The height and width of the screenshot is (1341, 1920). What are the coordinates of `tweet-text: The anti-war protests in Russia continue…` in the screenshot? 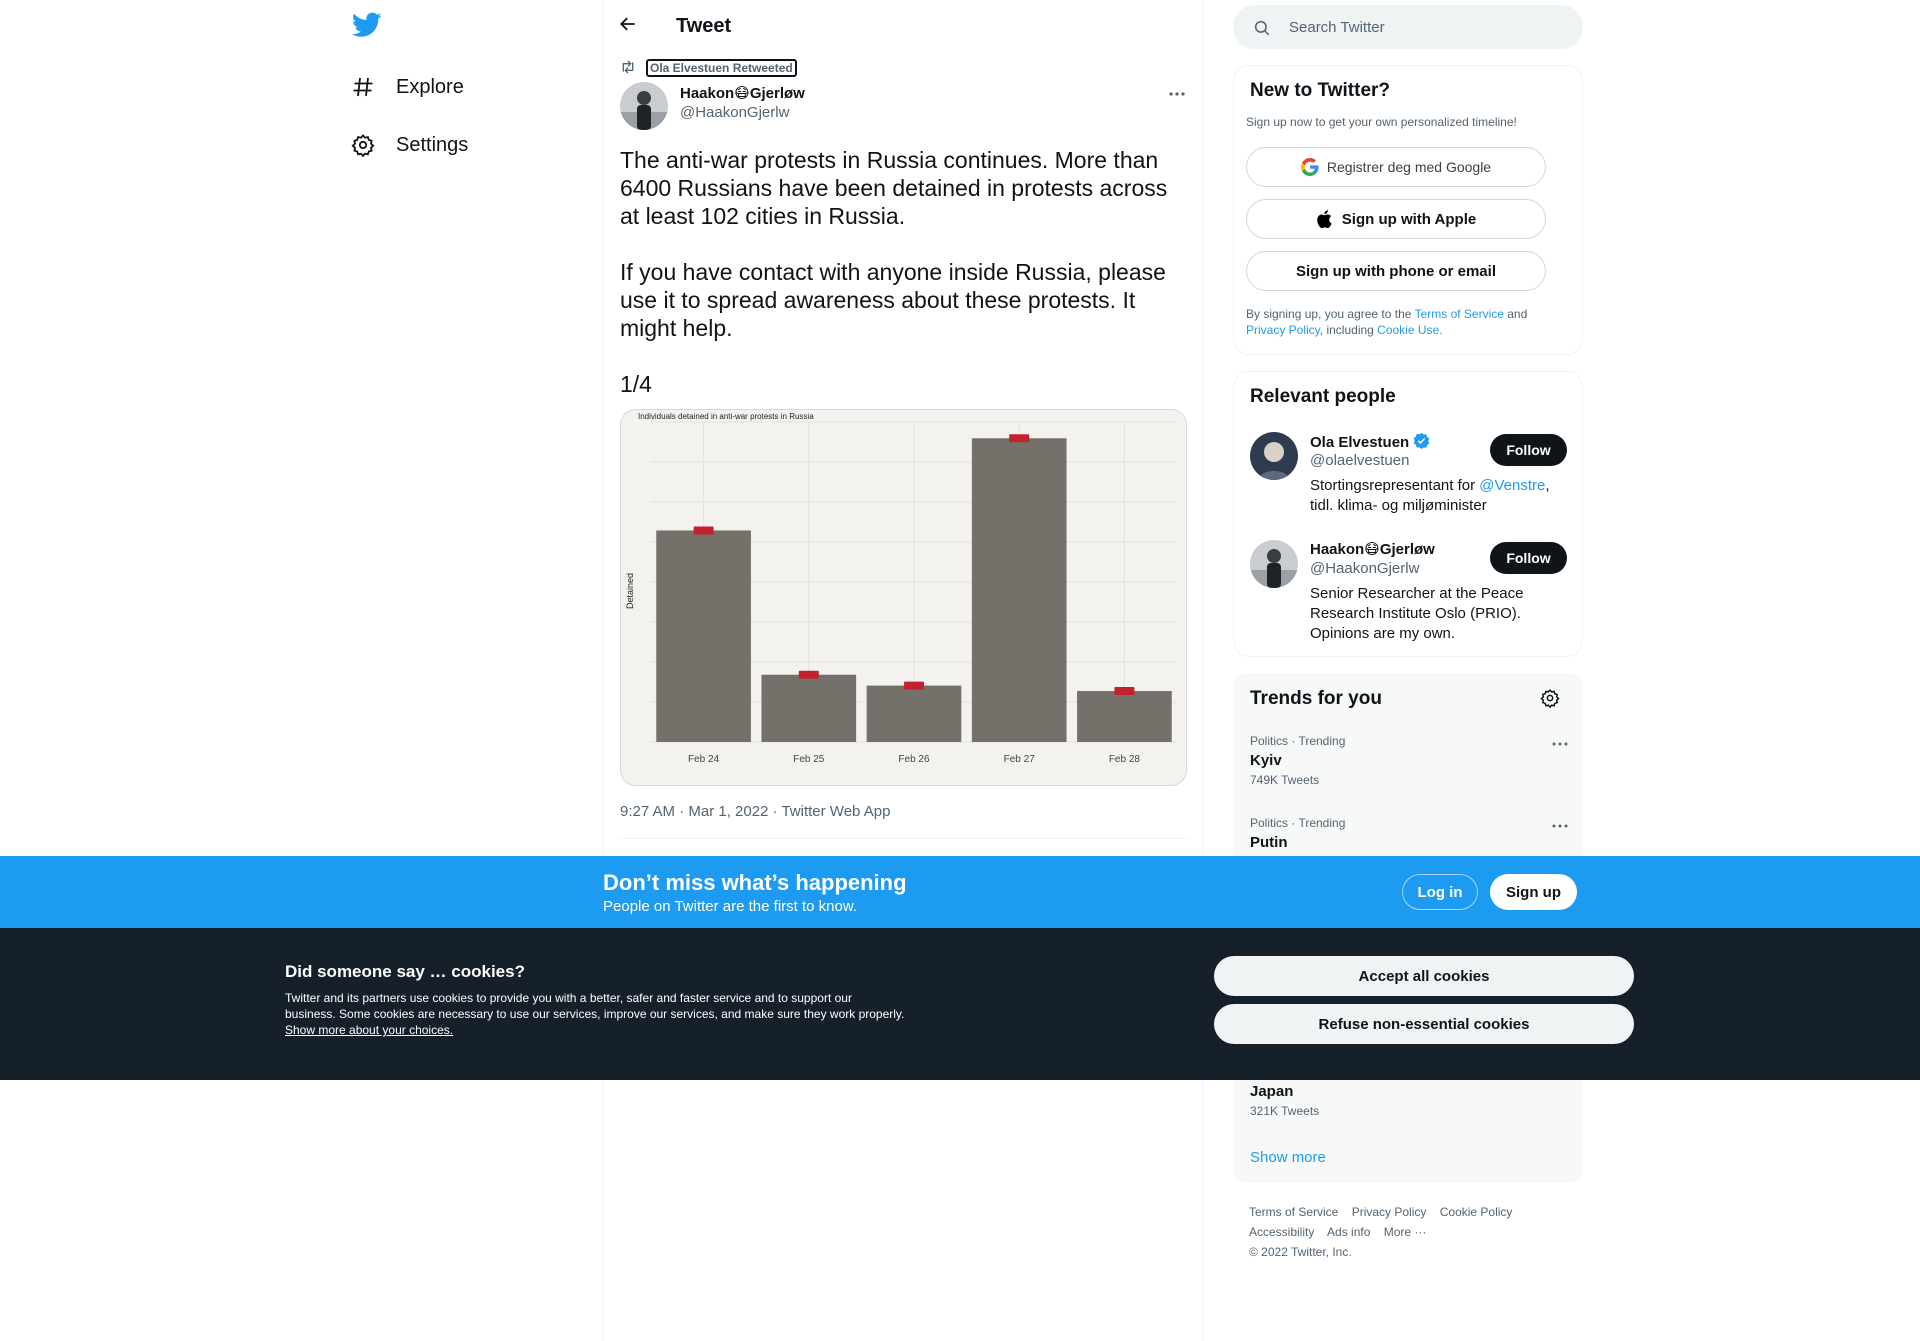 It's located at (905, 286).